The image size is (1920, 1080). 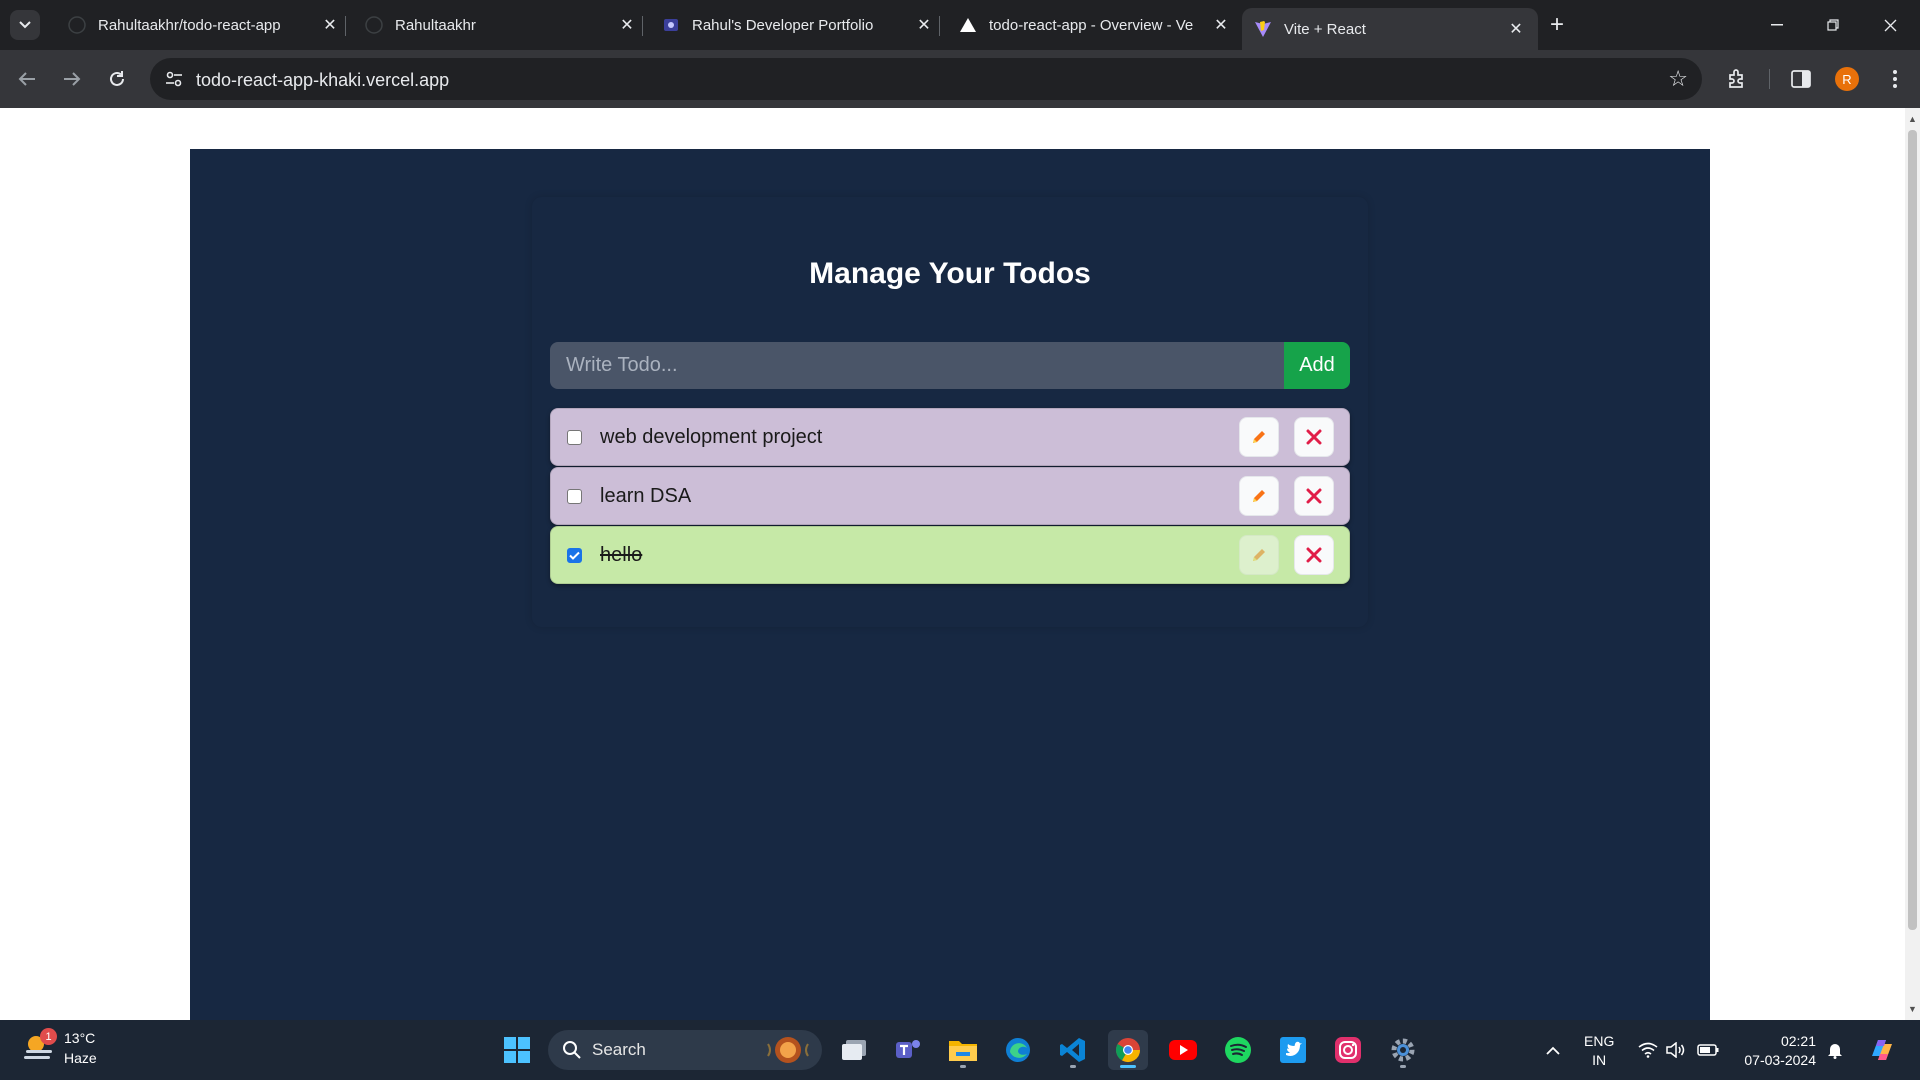 I want to click on todo-text: web development project, so click(x=919, y=437).